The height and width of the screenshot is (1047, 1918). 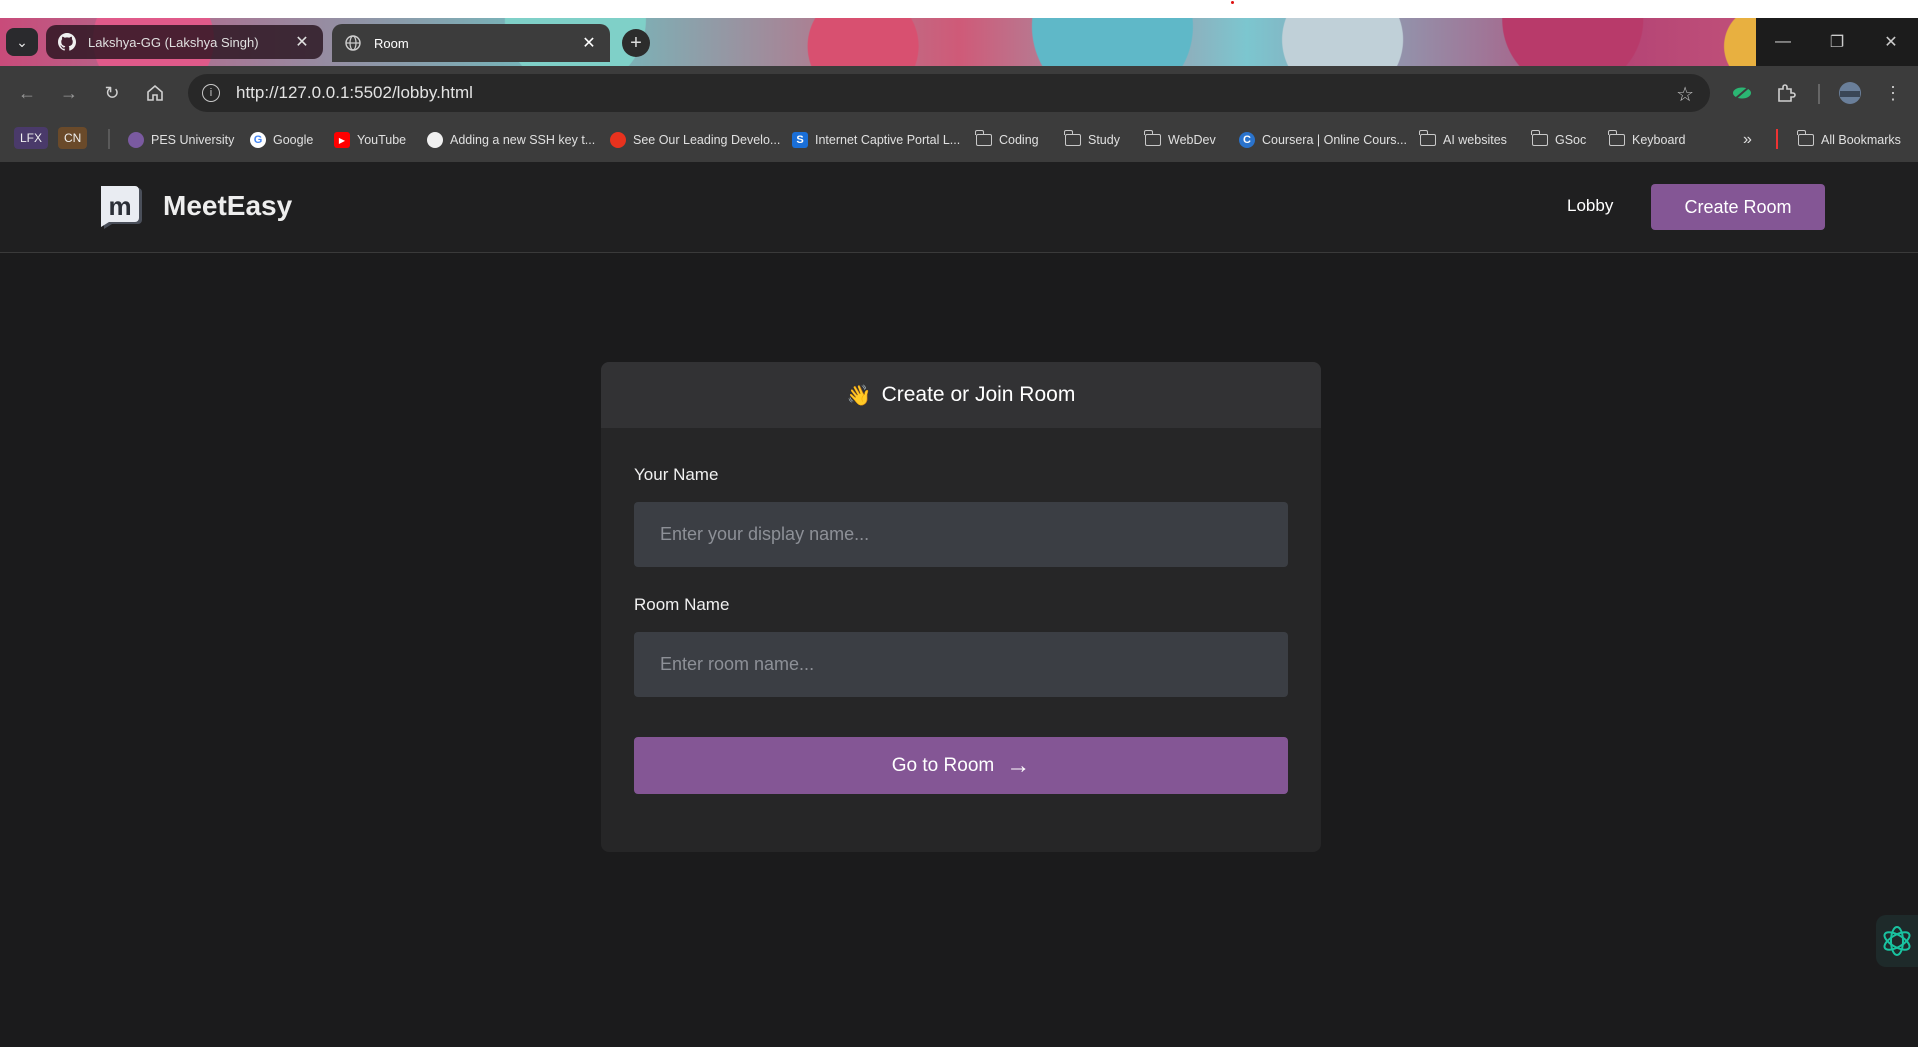 I want to click on name-field, so click(x=961, y=534).